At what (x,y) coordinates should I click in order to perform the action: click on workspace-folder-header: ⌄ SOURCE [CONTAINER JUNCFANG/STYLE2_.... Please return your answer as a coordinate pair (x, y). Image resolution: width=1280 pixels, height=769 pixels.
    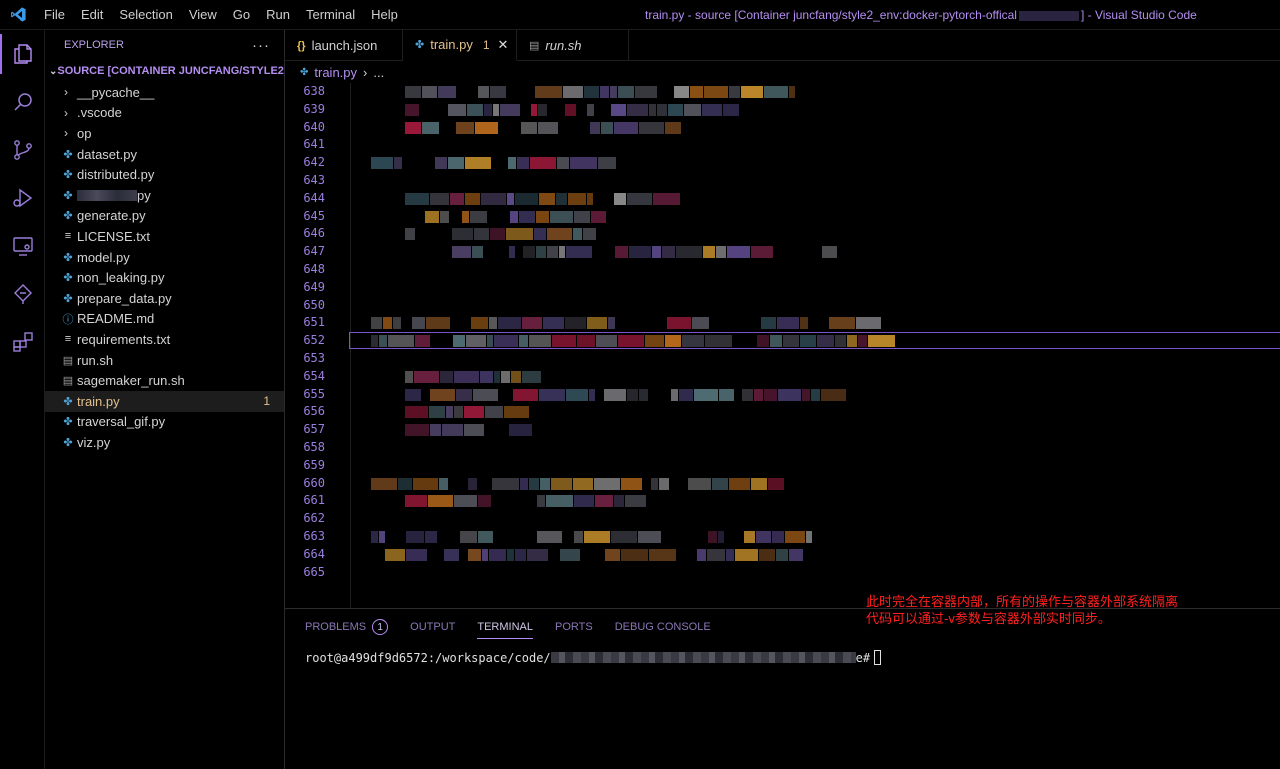
    Looking at the image, I should click on (164, 71).